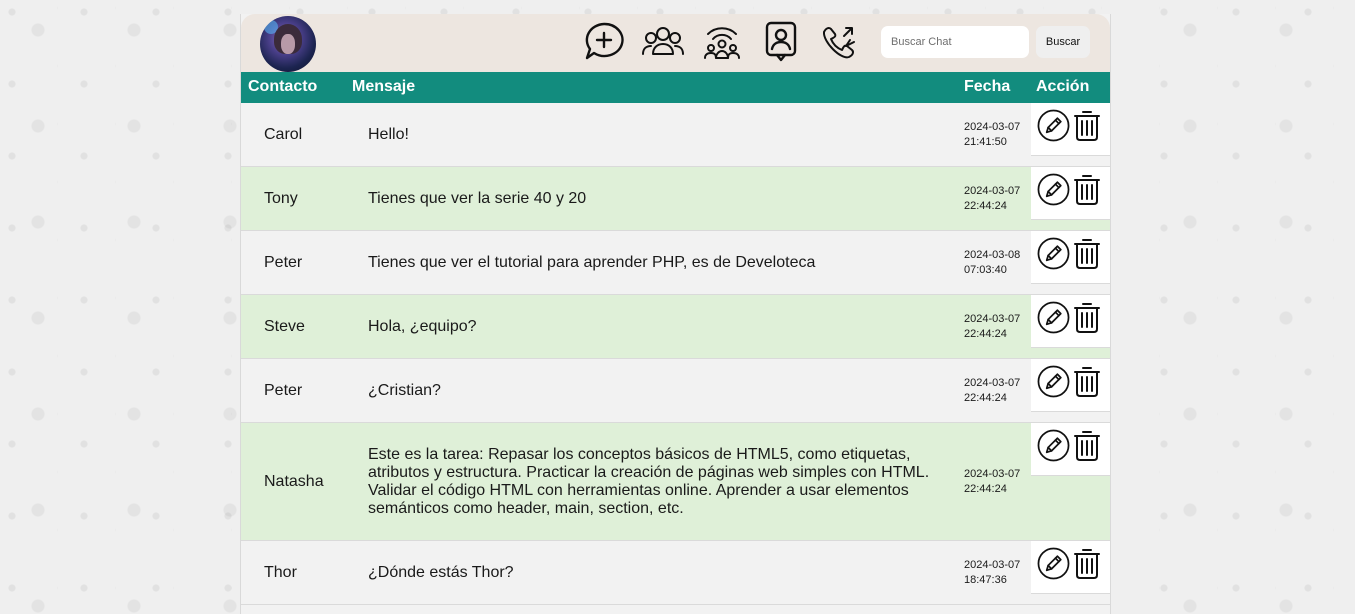  I want to click on column-header-contact: Contacto, so click(283, 86).